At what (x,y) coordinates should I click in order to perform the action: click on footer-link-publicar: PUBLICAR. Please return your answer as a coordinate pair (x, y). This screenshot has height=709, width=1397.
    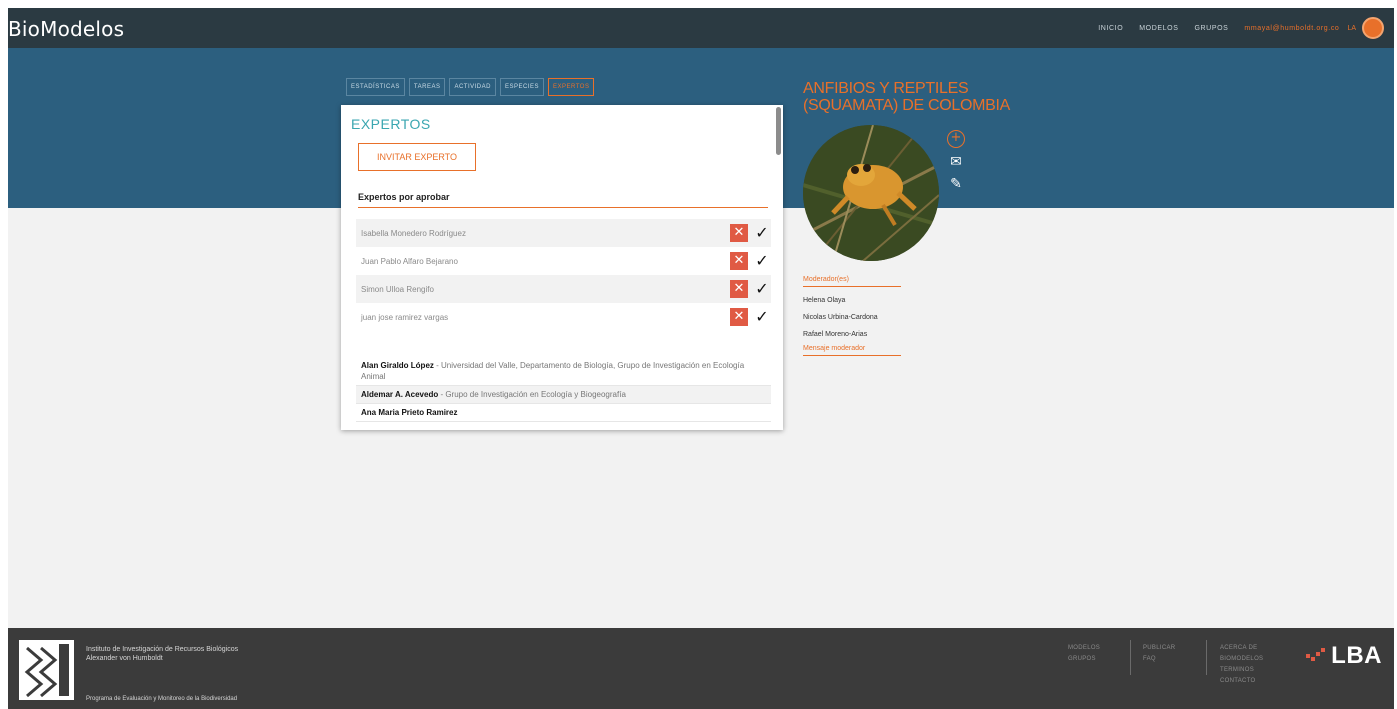
    Looking at the image, I should click on (1159, 648).